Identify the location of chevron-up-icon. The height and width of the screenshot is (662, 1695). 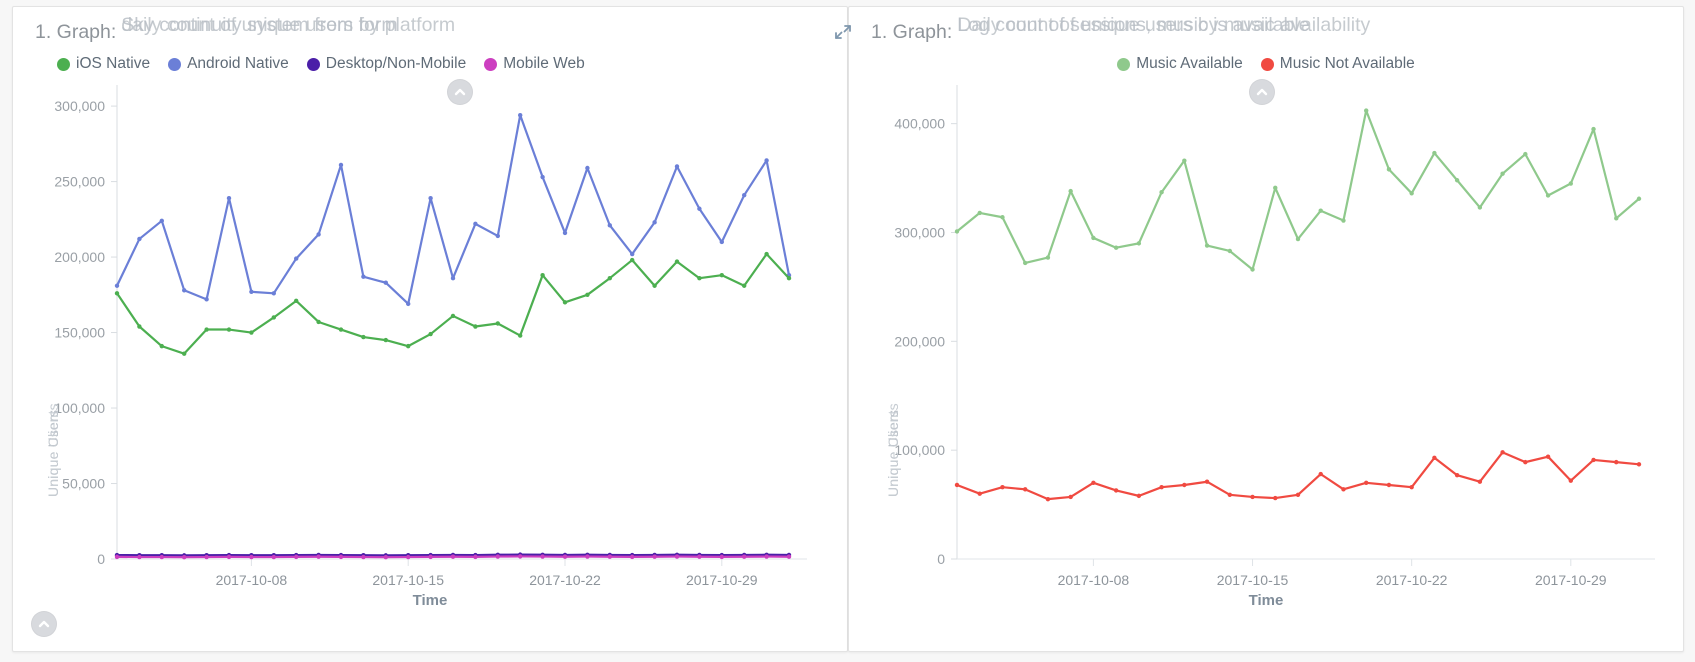
(44, 624).